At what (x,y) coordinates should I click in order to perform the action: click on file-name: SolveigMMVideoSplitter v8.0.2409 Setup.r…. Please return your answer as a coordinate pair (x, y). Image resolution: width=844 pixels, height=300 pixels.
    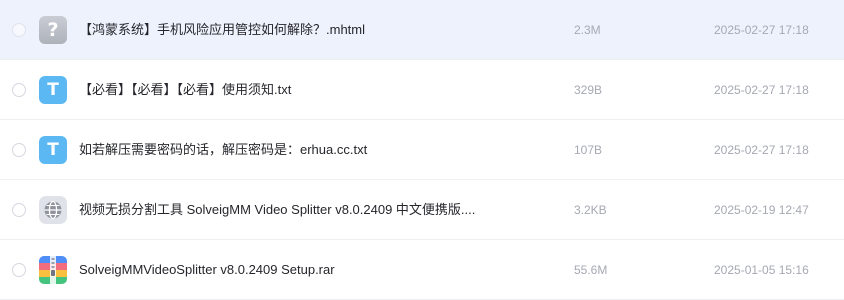
    Looking at the image, I should click on (207, 270).